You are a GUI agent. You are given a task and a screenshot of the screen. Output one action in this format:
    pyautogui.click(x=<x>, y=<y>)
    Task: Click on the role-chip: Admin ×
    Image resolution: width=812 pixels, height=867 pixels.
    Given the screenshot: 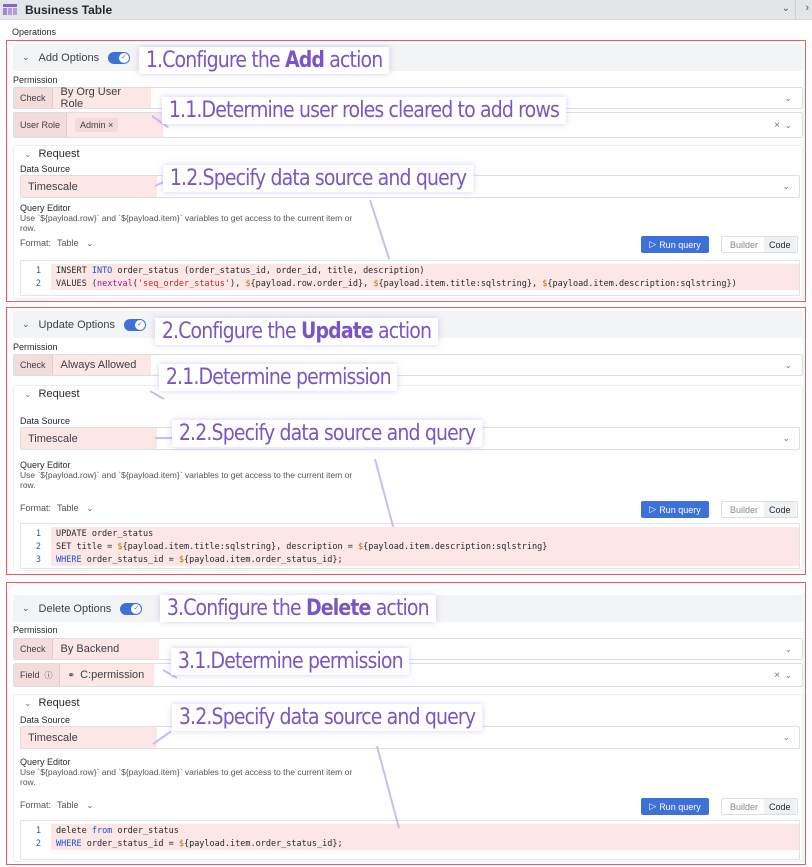 What is the action you would take?
    pyautogui.click(x=97, y=125)
    